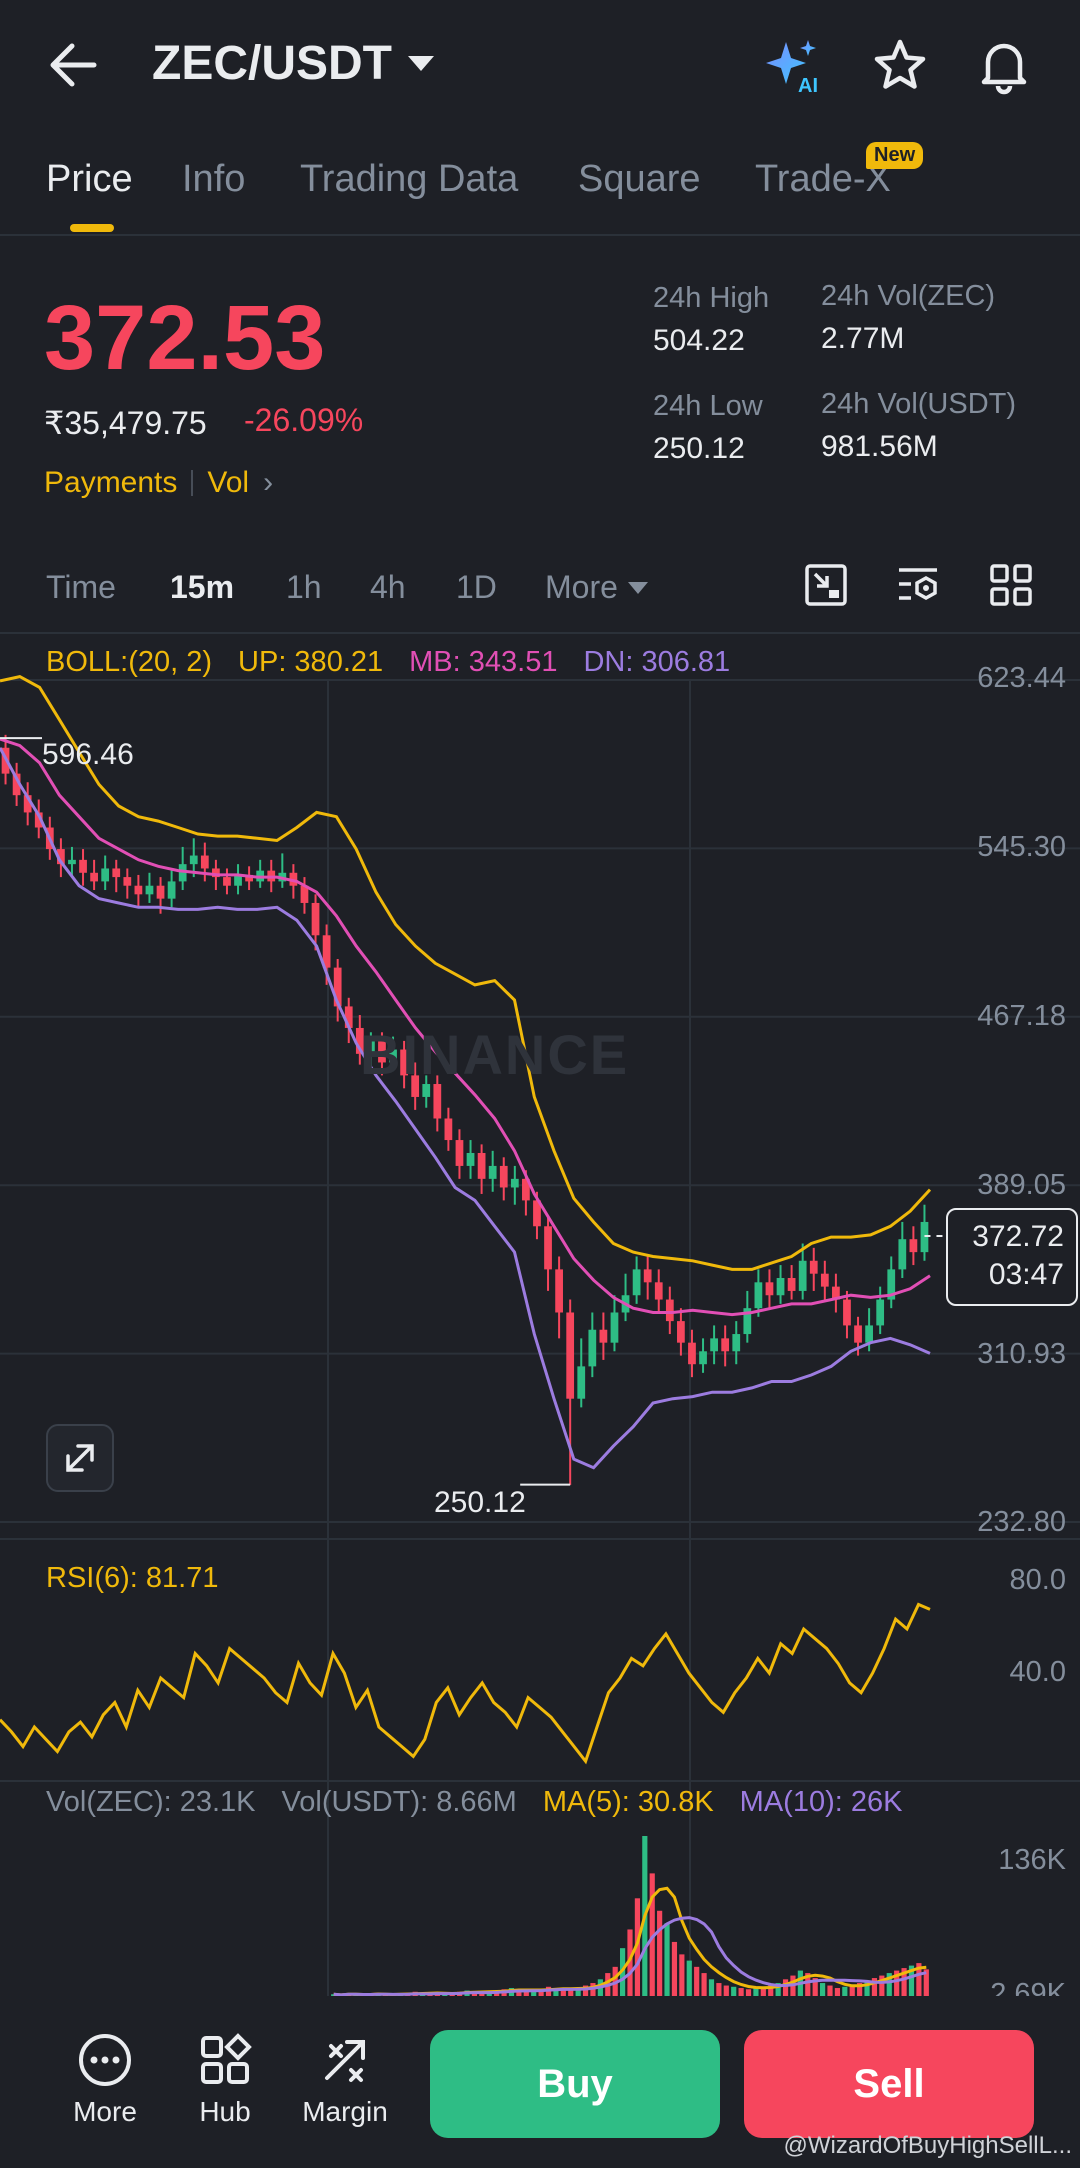 The width and height of the screenshot is (1080, 2168). What do you see at coordinates (1021, 678) in the screenshot?
I see `price-tick: 623.44` at bounding box center [1021, 678].